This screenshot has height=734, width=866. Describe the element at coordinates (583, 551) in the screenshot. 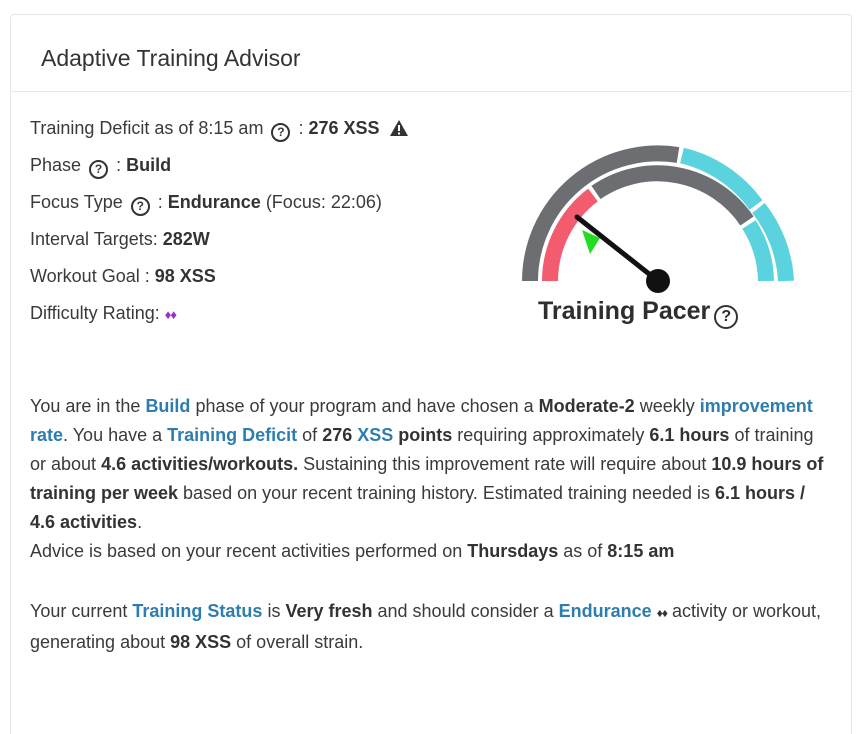

I see `text: as of` at that location.